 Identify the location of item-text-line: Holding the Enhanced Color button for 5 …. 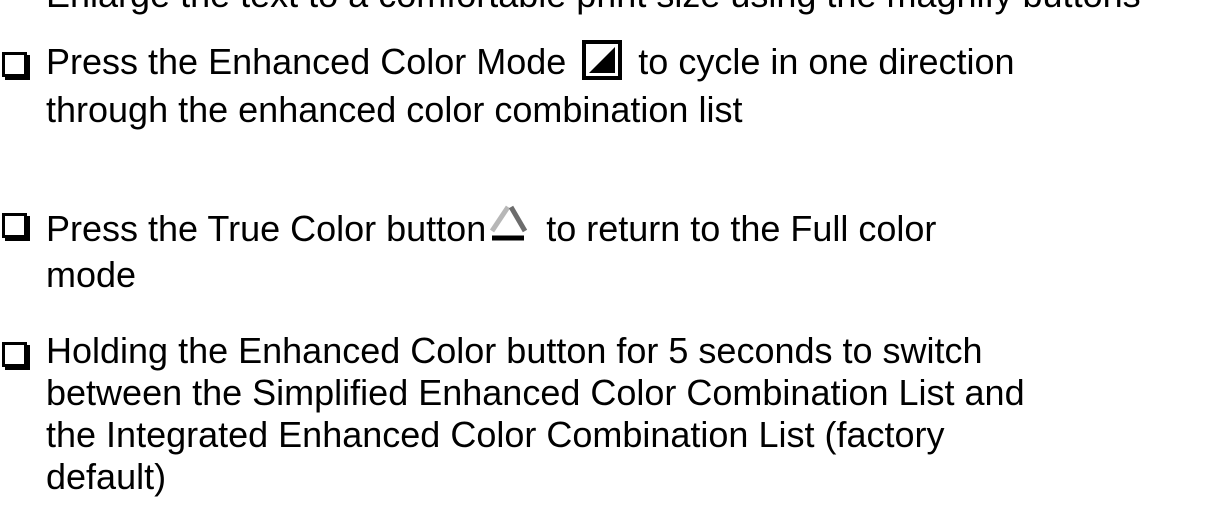
(514, 350).